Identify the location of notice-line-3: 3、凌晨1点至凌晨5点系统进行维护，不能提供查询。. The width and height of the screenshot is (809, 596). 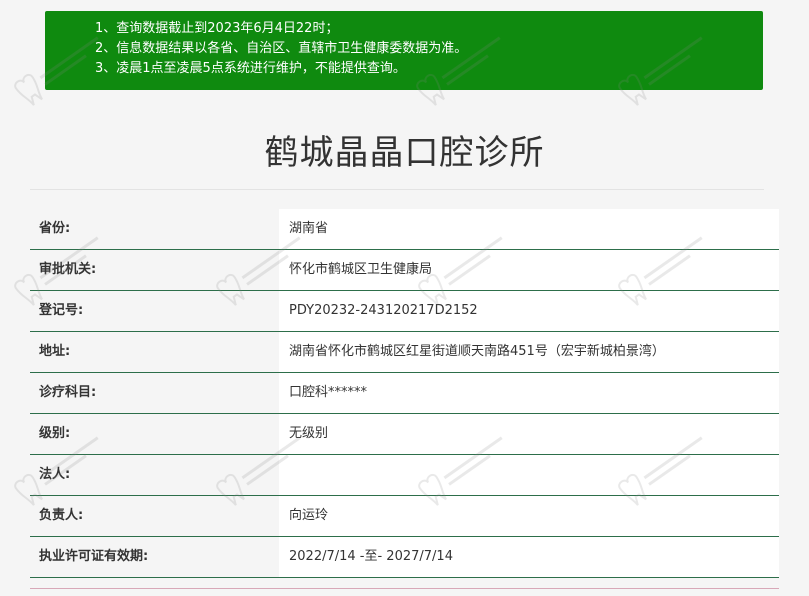
(250, 68).